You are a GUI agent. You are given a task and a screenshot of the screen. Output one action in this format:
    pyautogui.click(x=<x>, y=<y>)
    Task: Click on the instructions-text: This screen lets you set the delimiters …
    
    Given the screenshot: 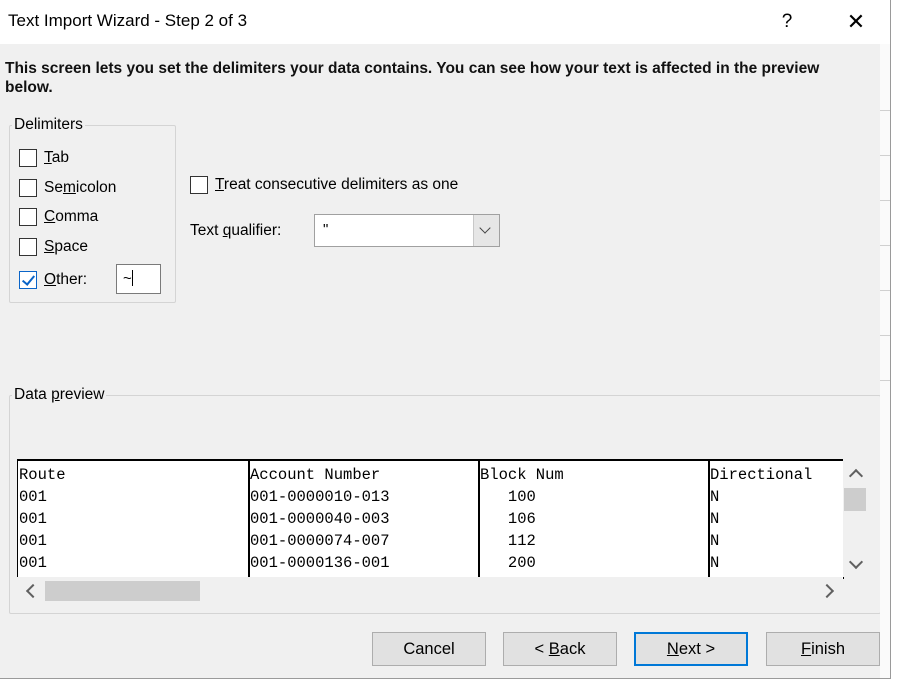 What is the action you would take?
    pyautogui.click(x=412, y=78)
    